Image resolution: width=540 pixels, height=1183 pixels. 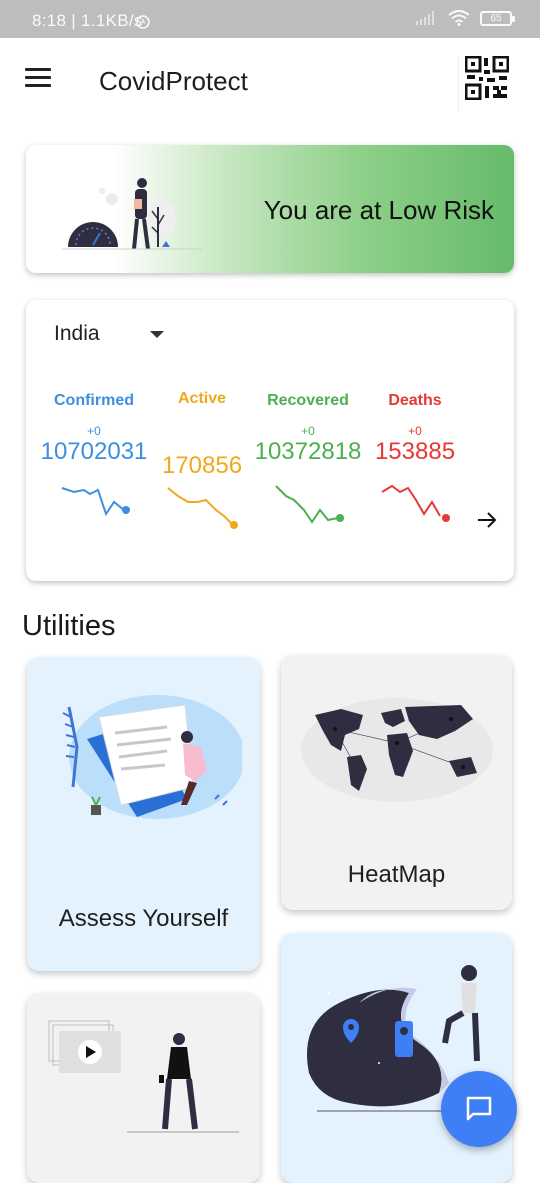 I want to click on stat-confirmed: Confirmed +0 10702031, so click(x=94, y=429).